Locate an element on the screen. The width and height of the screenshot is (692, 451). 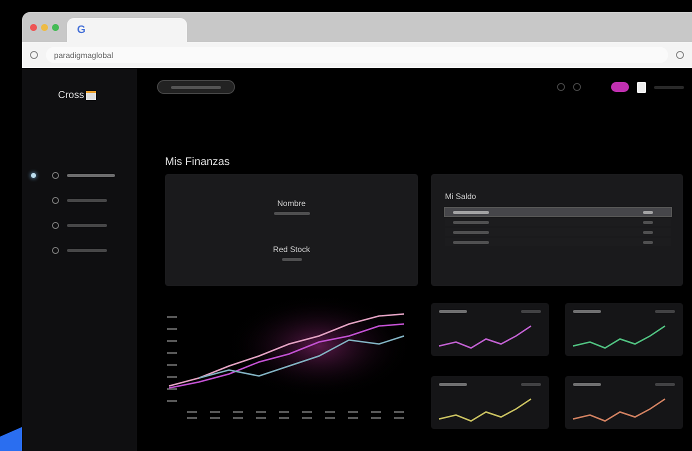
corner-shape is located at coordinates (11, 439).